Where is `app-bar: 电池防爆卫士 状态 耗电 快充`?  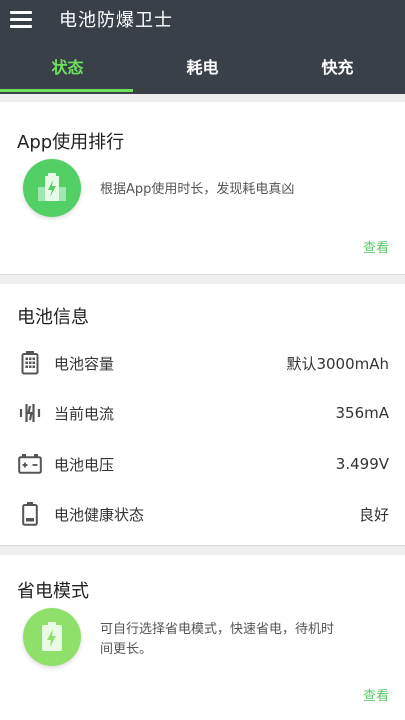
app-bar: 电池防爆卫士 状态 耗电 快充 is located at coordinates (202, 47).